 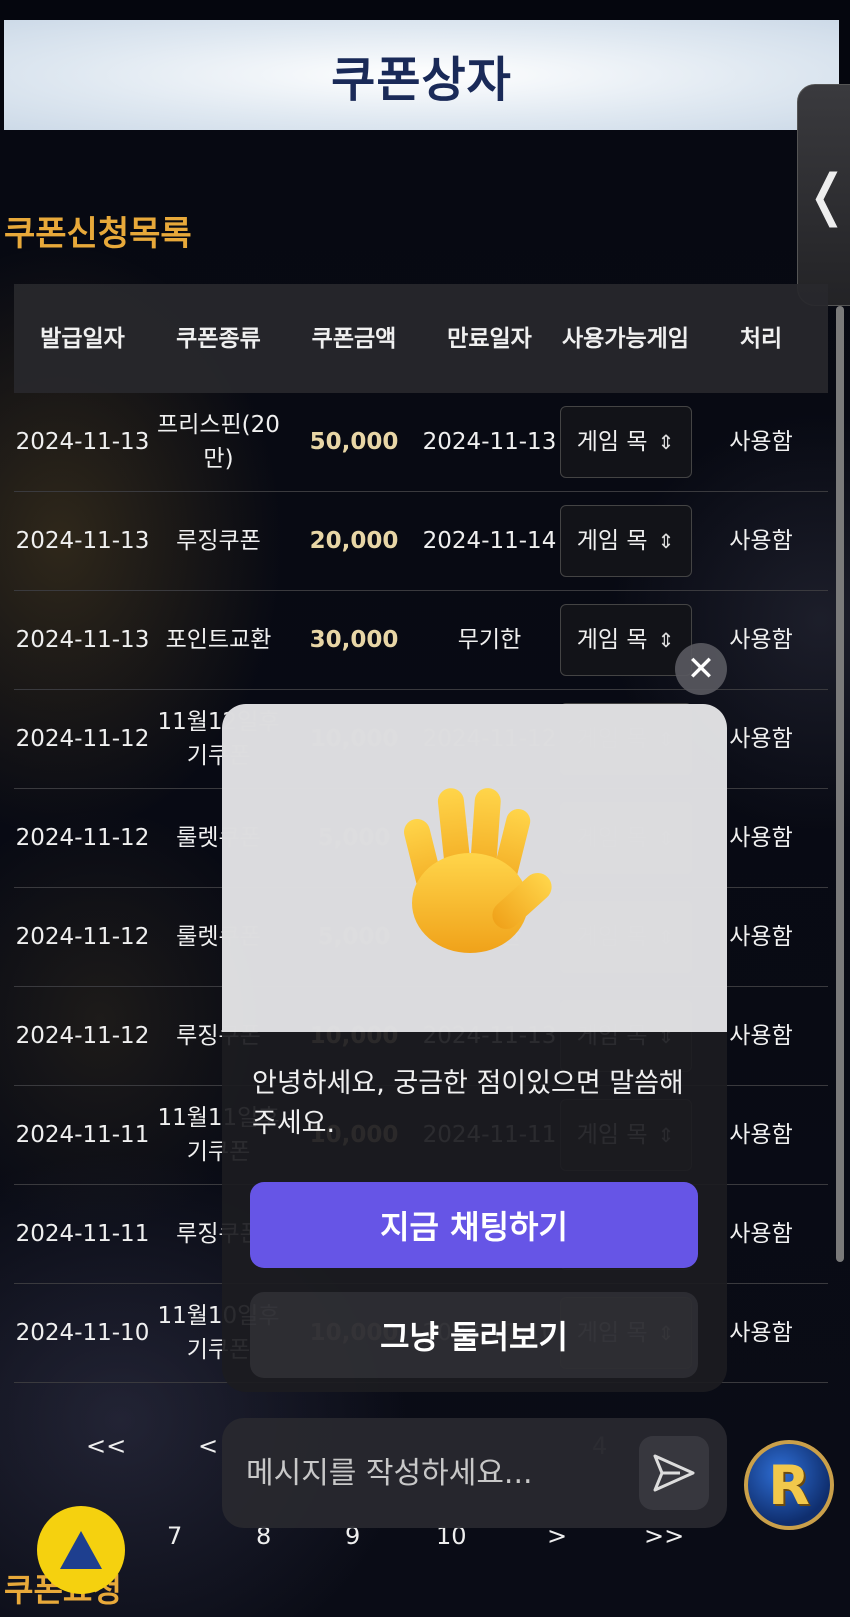 I want to click on triangle-up-icon, so click(x=81, y=1550).